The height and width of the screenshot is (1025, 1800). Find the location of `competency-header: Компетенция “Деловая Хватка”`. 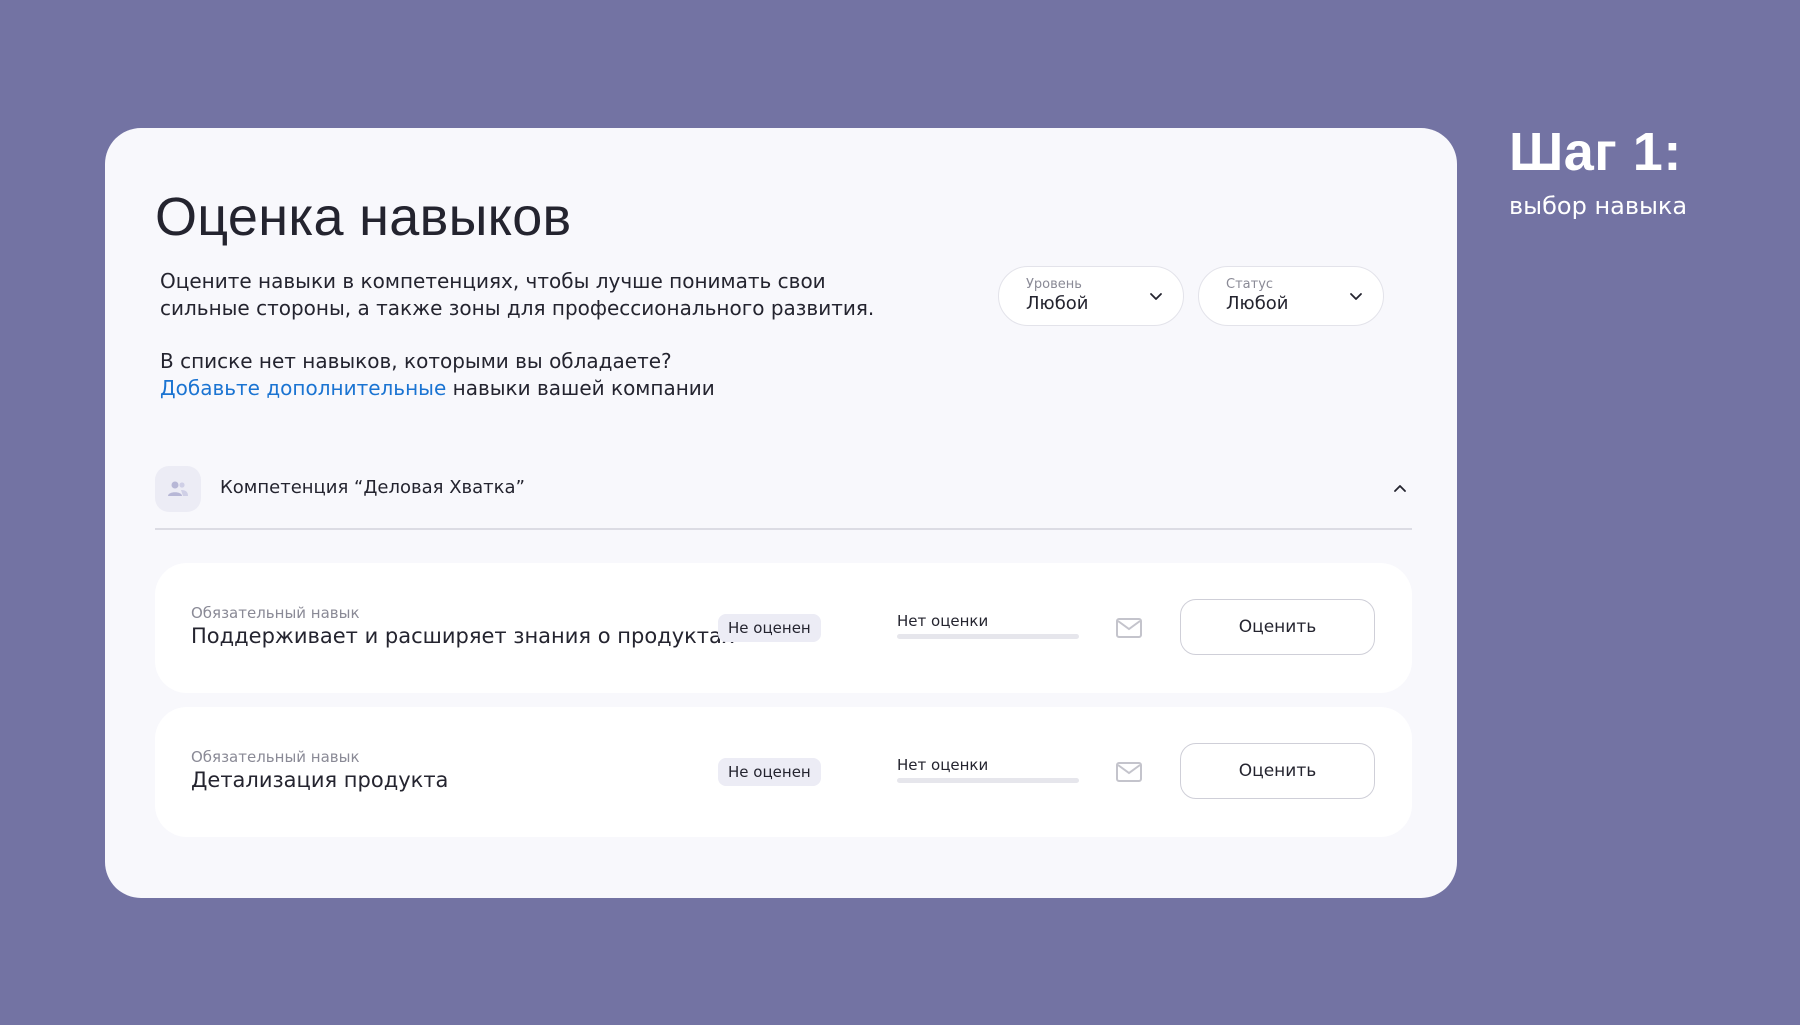

competency-header: Компетенция “Деловая Хватка” is located at coordinates (783, 498).